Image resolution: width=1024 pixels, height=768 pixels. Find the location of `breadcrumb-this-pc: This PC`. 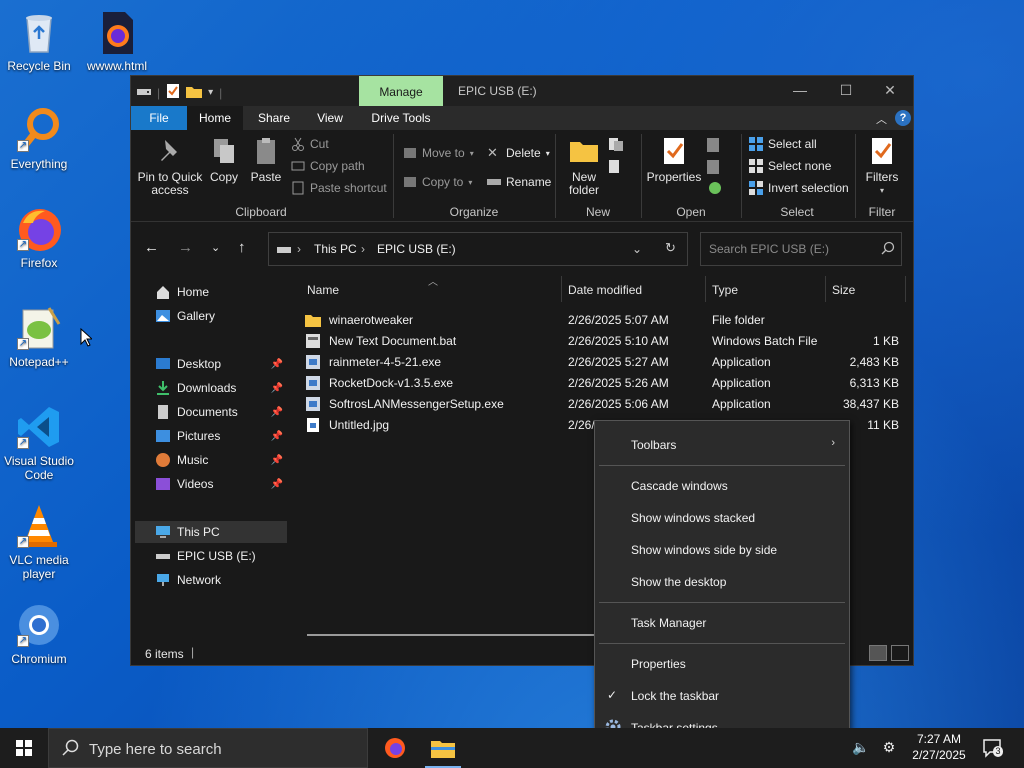

breadcrumb-this-pc: This PC is located at coordinates (335, 249).